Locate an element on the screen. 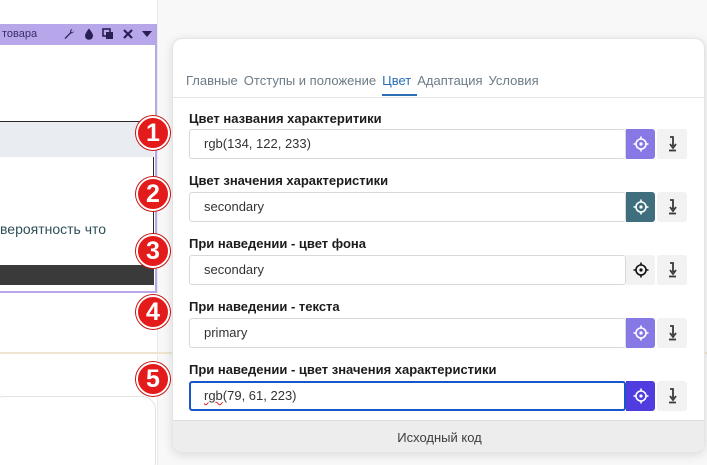 The height and width of the screenshot is (465, 707). annotation-marker-1: 1 is located at coordinates (153, 133).